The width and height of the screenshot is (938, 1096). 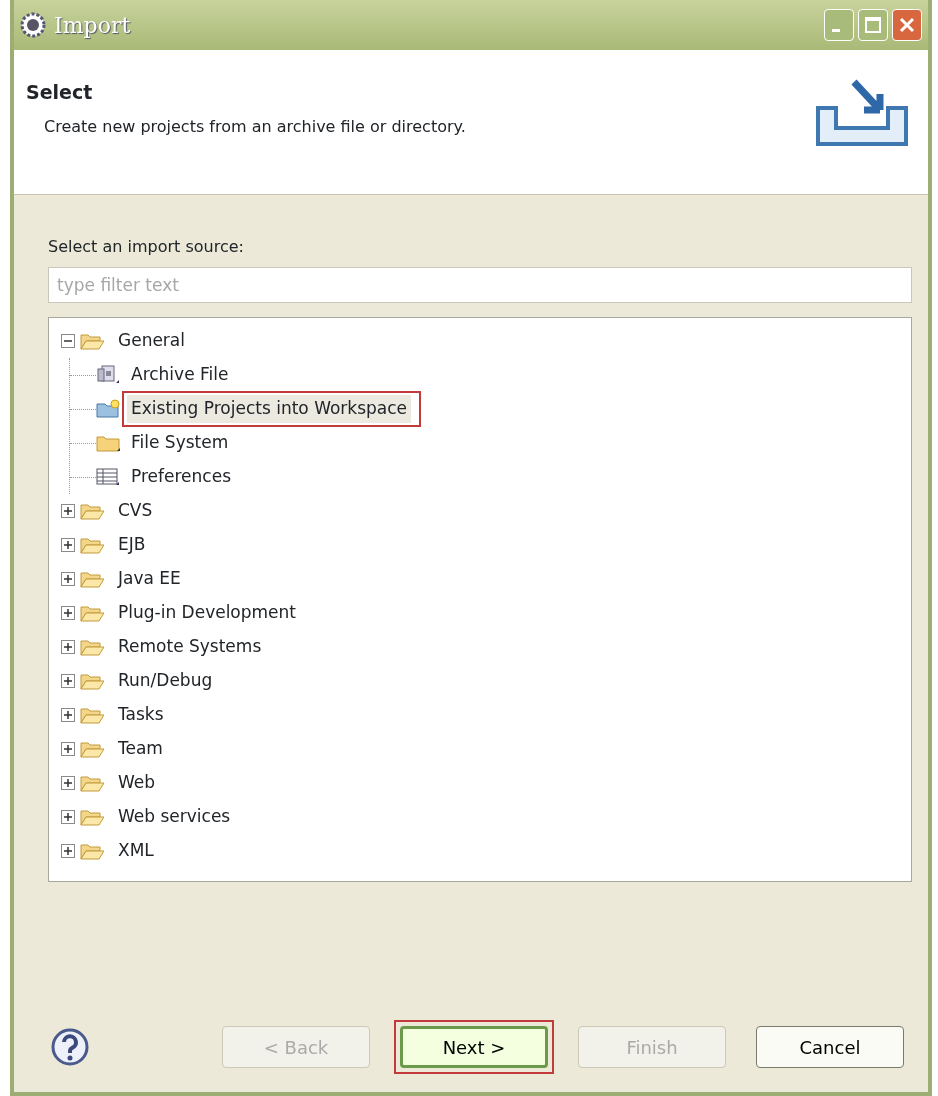 I want to click on window-title: Import, so click(x=92, y=25).